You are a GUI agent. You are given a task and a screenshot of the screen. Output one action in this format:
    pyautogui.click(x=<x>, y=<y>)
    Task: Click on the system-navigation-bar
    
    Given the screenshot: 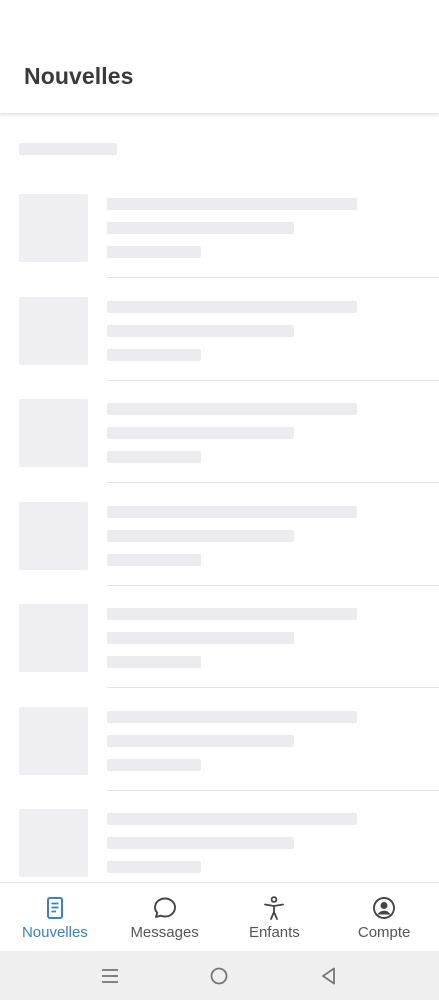 What is the action you would take?
    pyautogui.click(x=219, y=975)
    